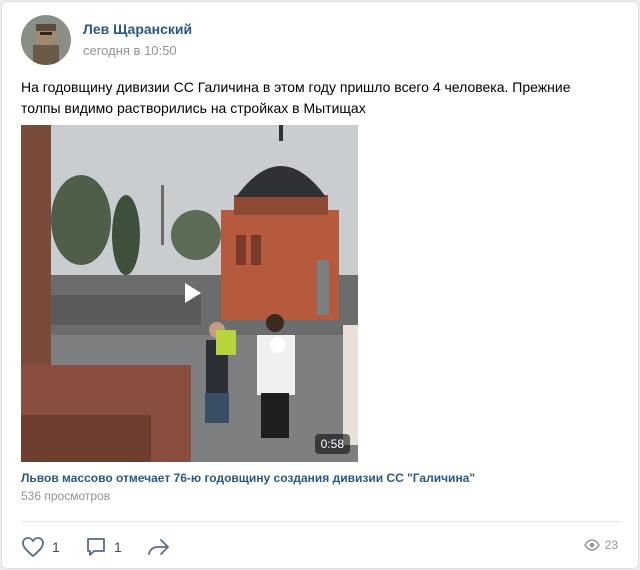 The height and width of the screenshot is (570, 640). Describe the element at coordinates (118, 547) in the screenshot. I see `comment-count: 1` at that location.